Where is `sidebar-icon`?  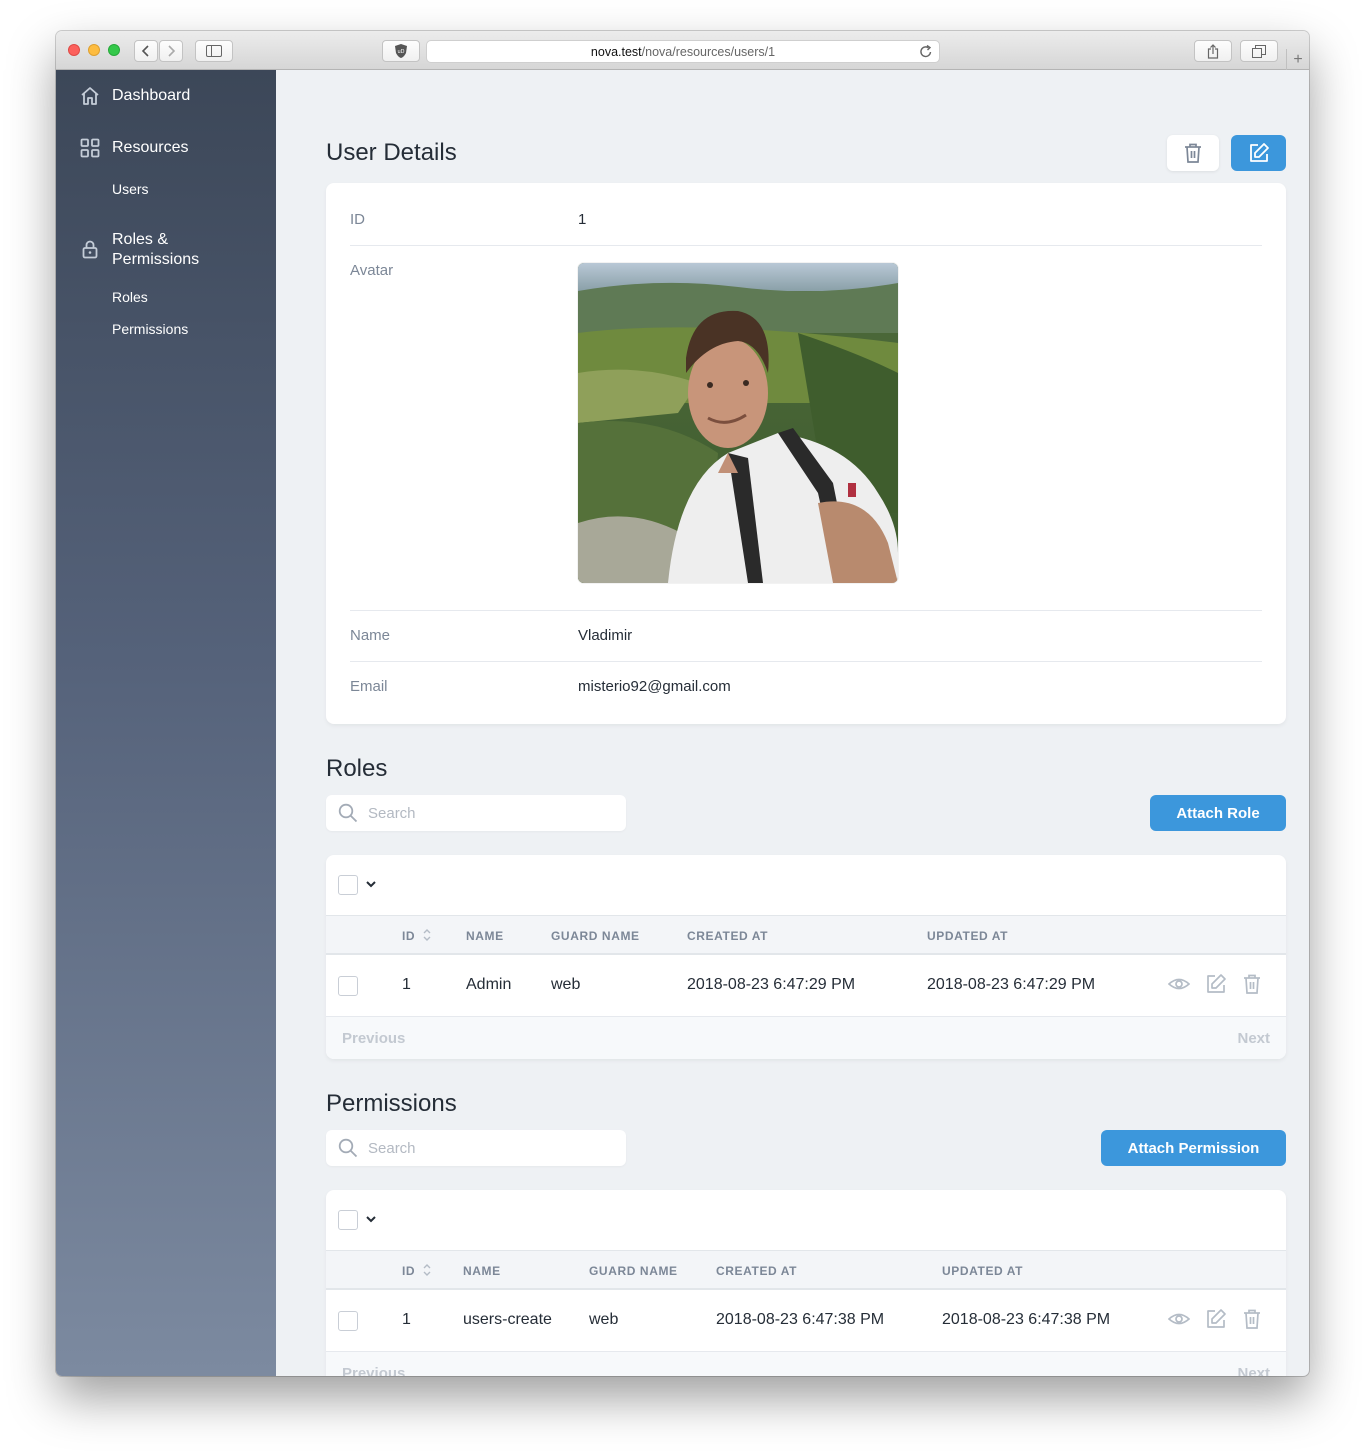
sidebar-icon is located at coordinates (214, 51).